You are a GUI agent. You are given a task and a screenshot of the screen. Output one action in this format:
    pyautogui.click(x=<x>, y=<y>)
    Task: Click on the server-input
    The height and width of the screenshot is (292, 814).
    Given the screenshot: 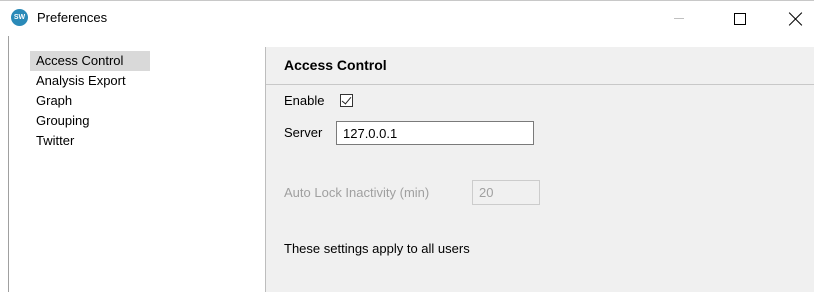 What is the action you would take?
    pyautogui.click(x=435, y=133)
    